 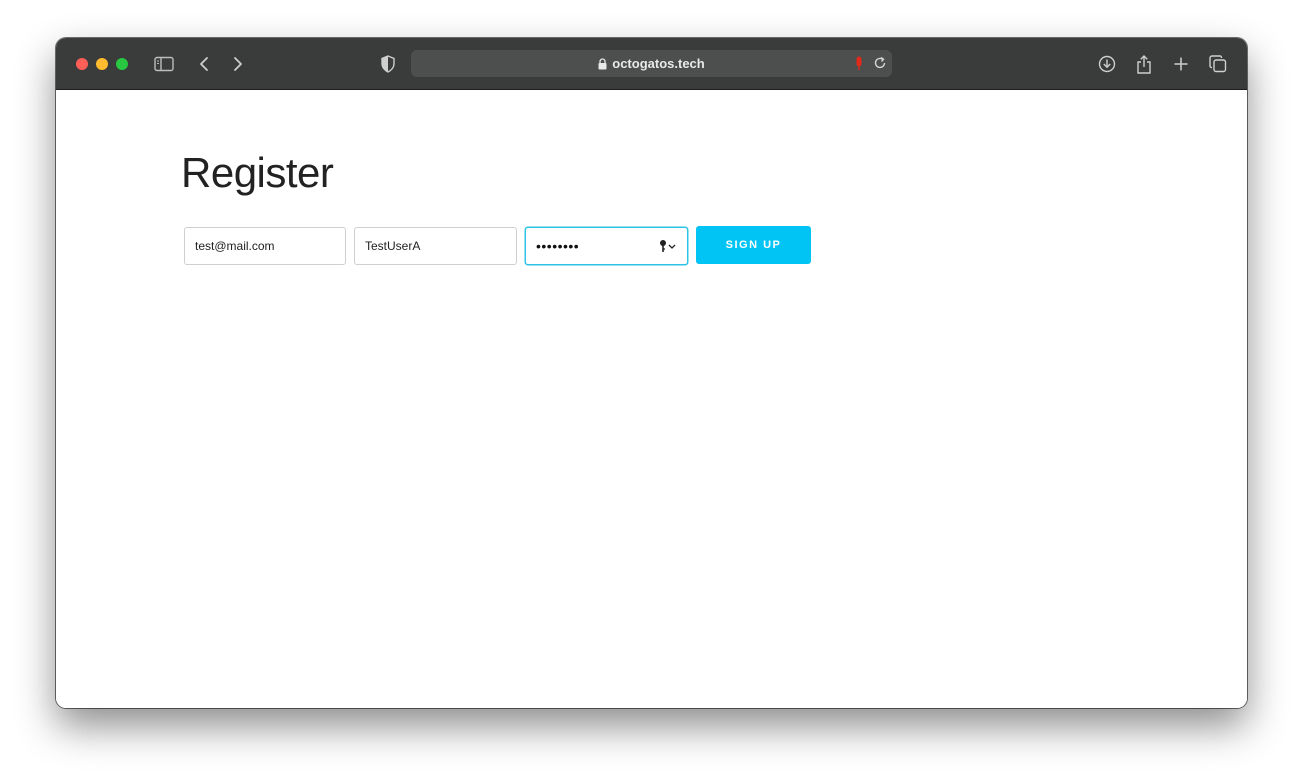 I want to click on browser-toolbar: octogatos.tech, so click(x=651, y=64).